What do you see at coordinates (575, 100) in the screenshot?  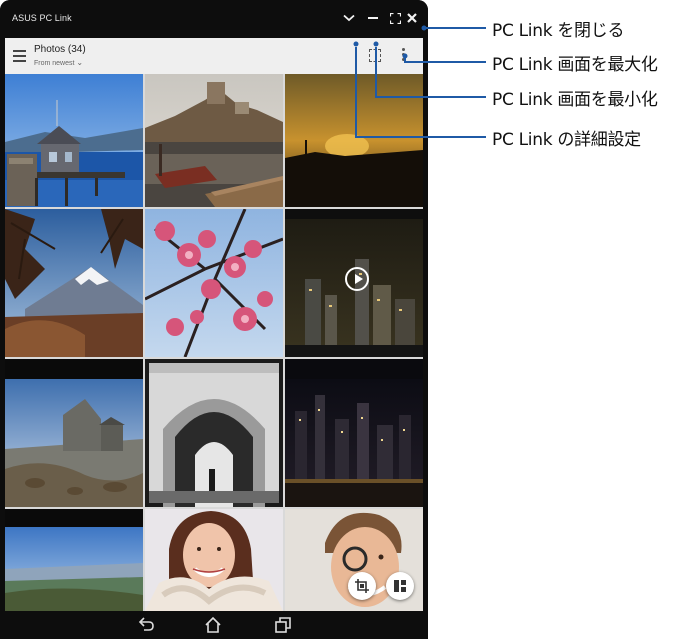 I see `callout-minimize: PC Link 画面を最小化` at bounding box center [575, 100].